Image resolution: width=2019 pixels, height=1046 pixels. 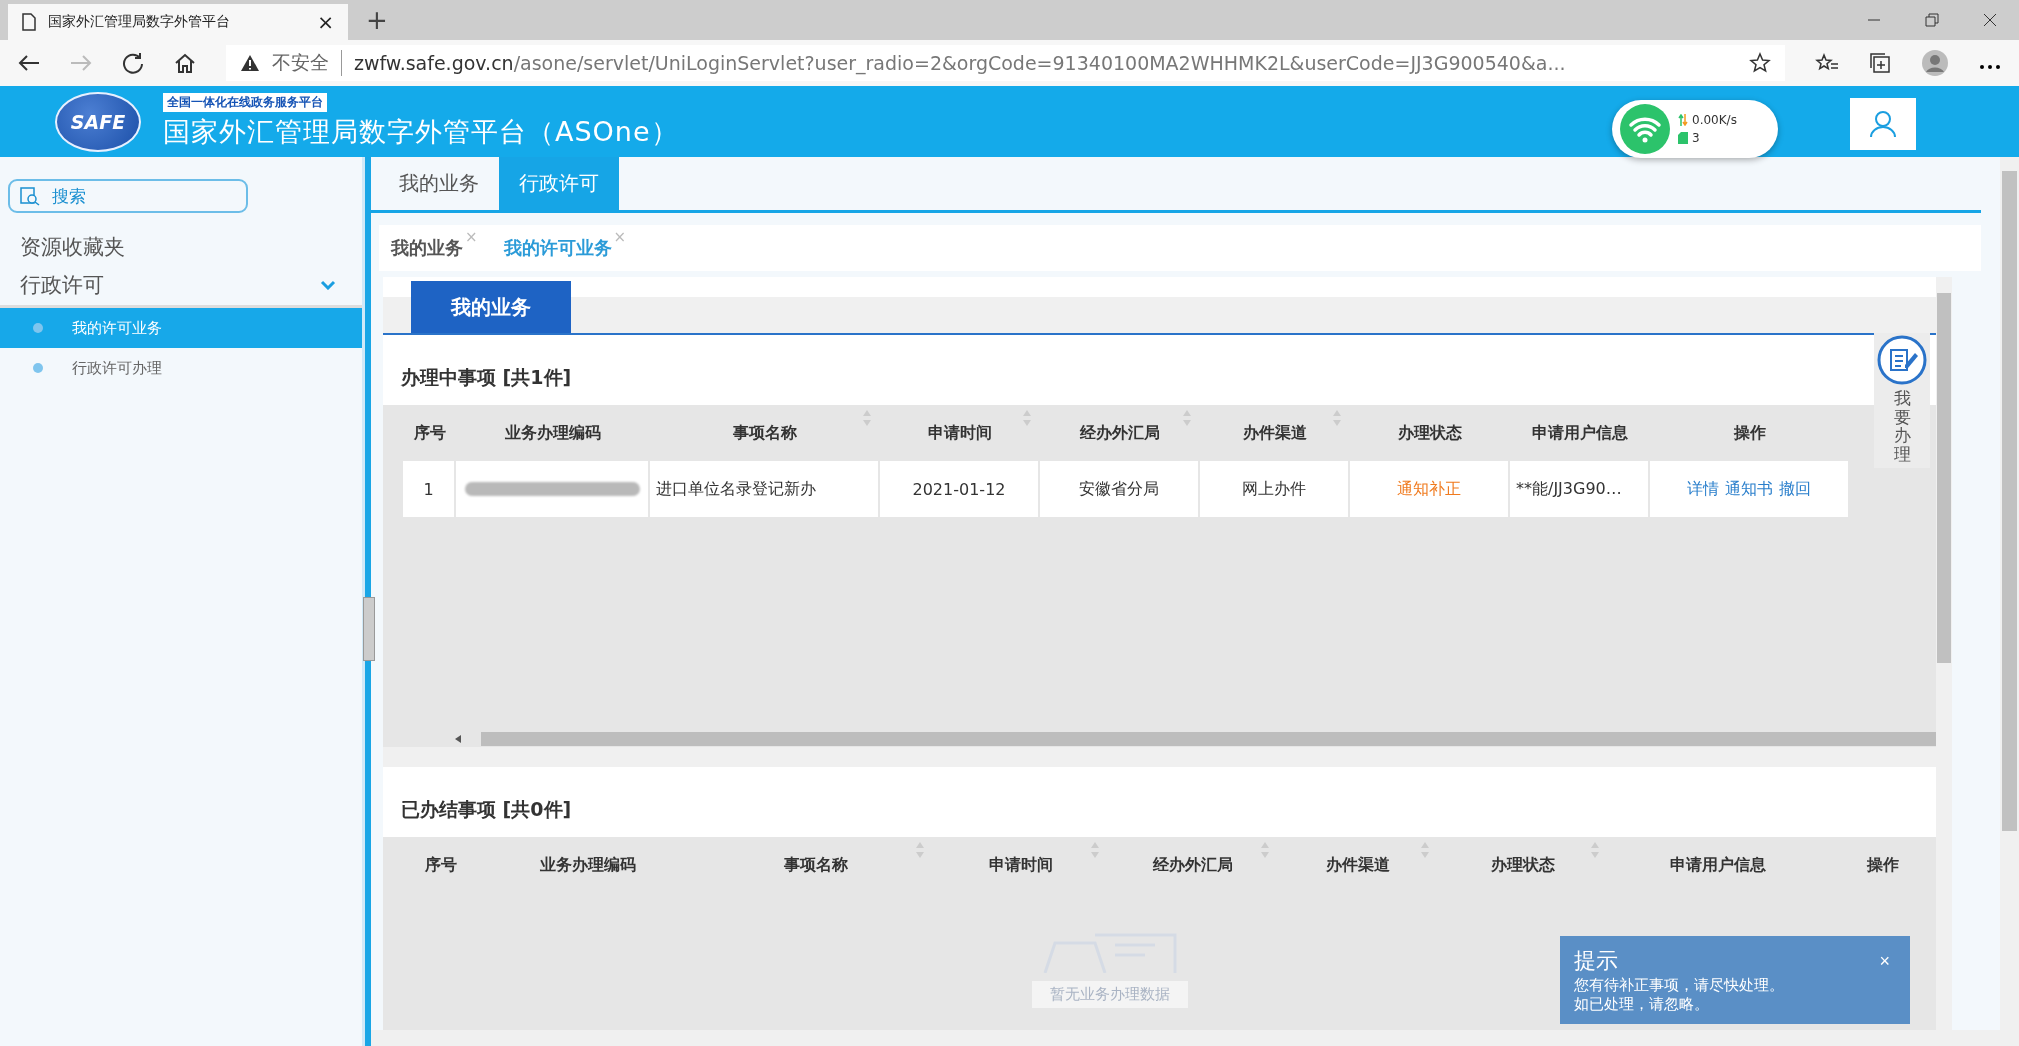 I want to click on logo: SAFE, so click(x=98, y=121).